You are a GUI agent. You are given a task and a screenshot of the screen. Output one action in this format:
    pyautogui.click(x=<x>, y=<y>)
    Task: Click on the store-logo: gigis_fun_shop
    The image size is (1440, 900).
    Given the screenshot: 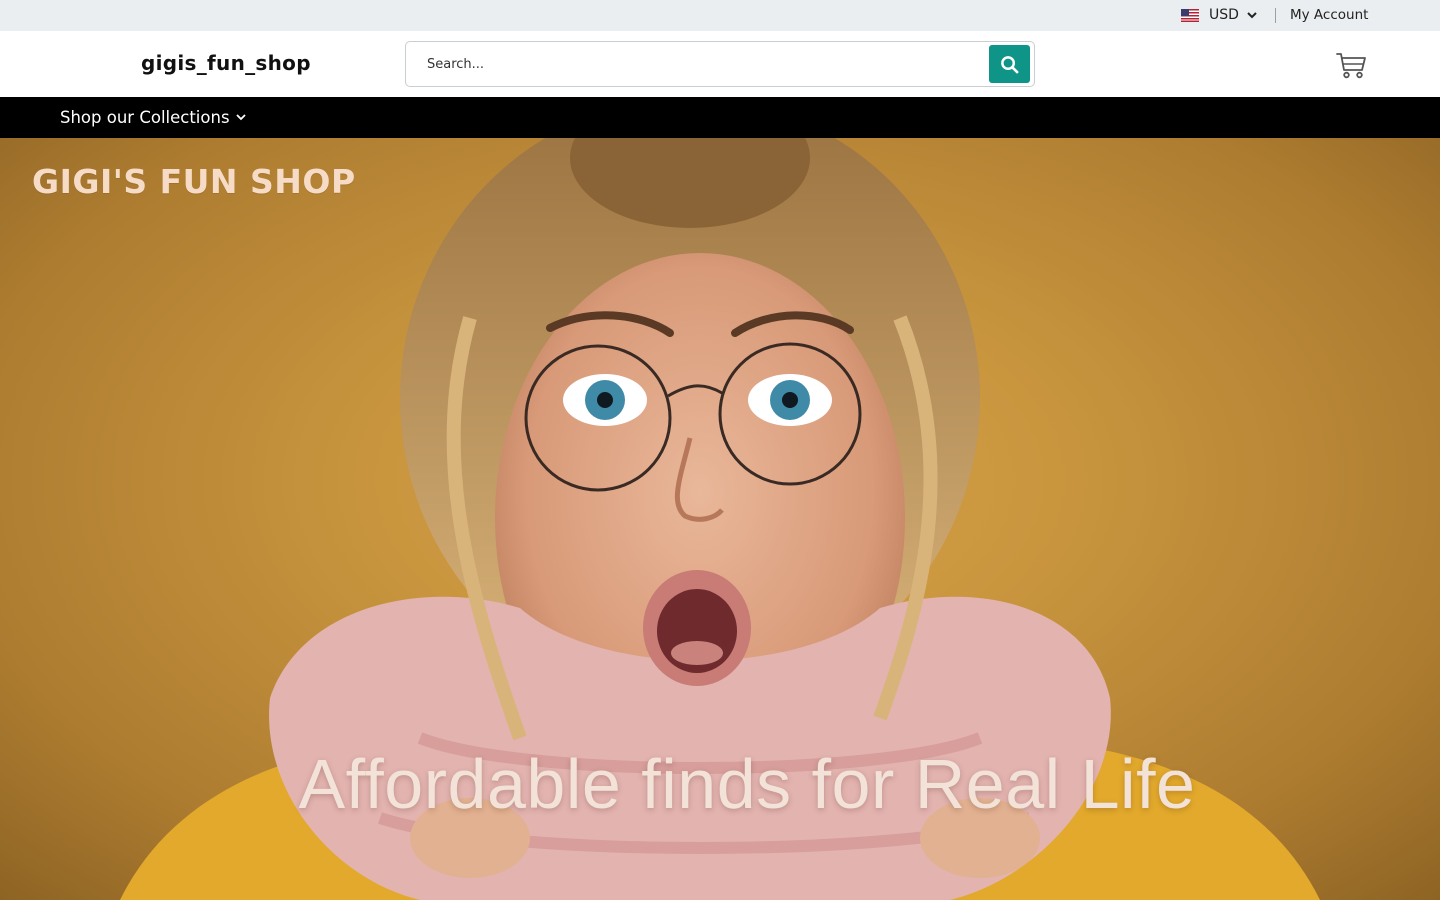 What is the action you would take?
    pyautogui.click(x=226, y=63)
    